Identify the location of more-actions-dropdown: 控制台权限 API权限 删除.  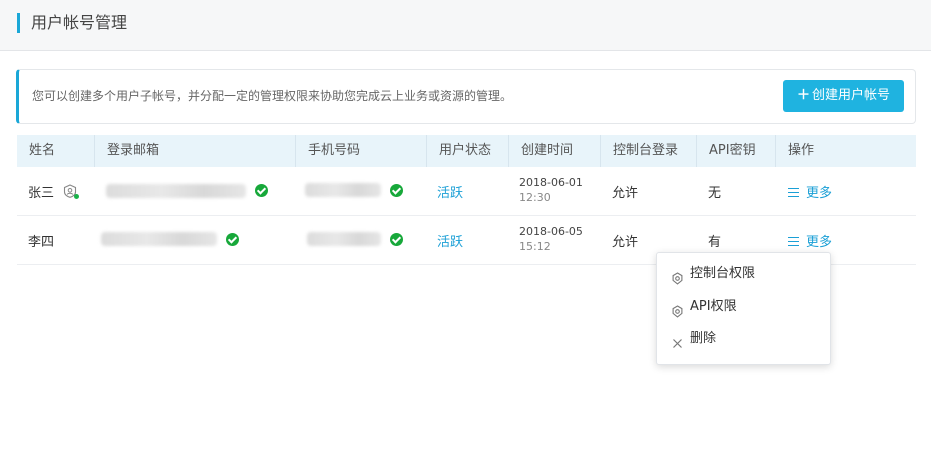
(743, 308).